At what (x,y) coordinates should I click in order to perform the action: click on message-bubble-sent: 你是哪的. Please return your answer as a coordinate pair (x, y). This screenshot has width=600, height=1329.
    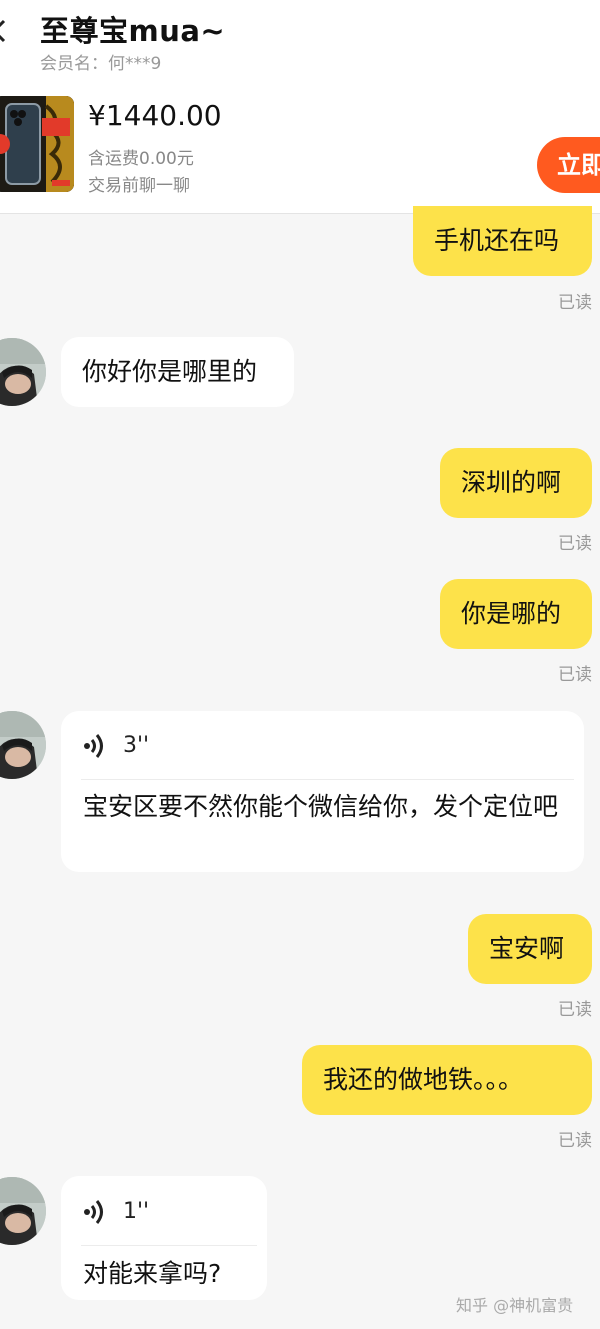
    Looking at the image, I should click on (516, 614).